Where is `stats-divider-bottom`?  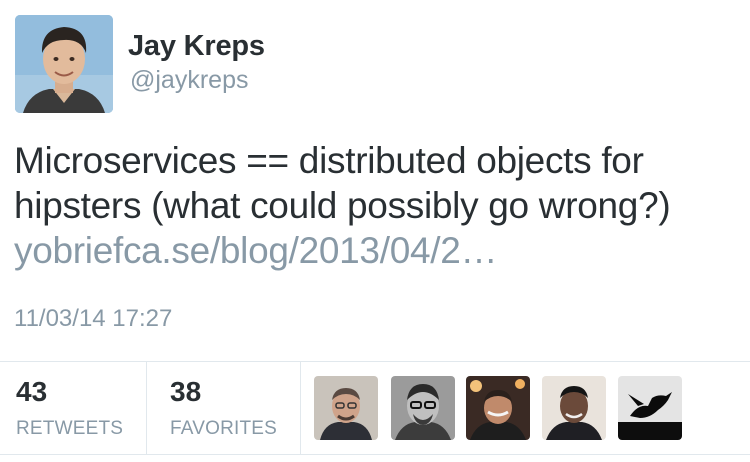 stats-divider-bottom is located at coordinates (375, 454).